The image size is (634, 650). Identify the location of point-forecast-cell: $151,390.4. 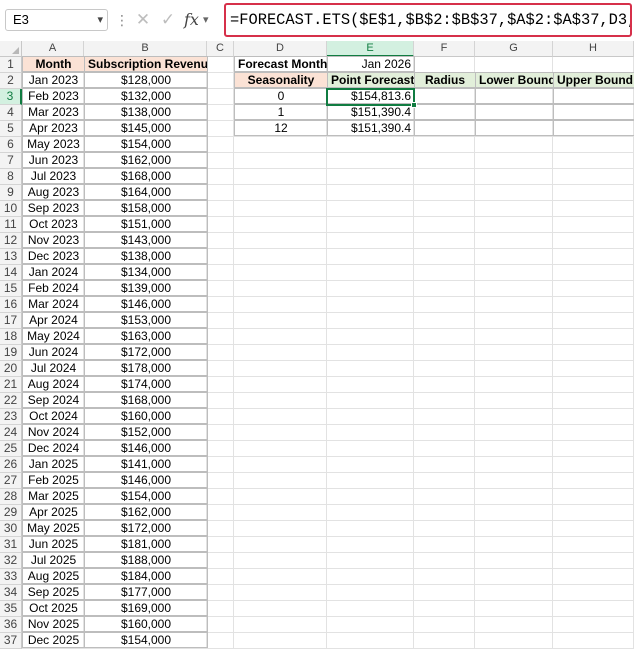
(371, 128).